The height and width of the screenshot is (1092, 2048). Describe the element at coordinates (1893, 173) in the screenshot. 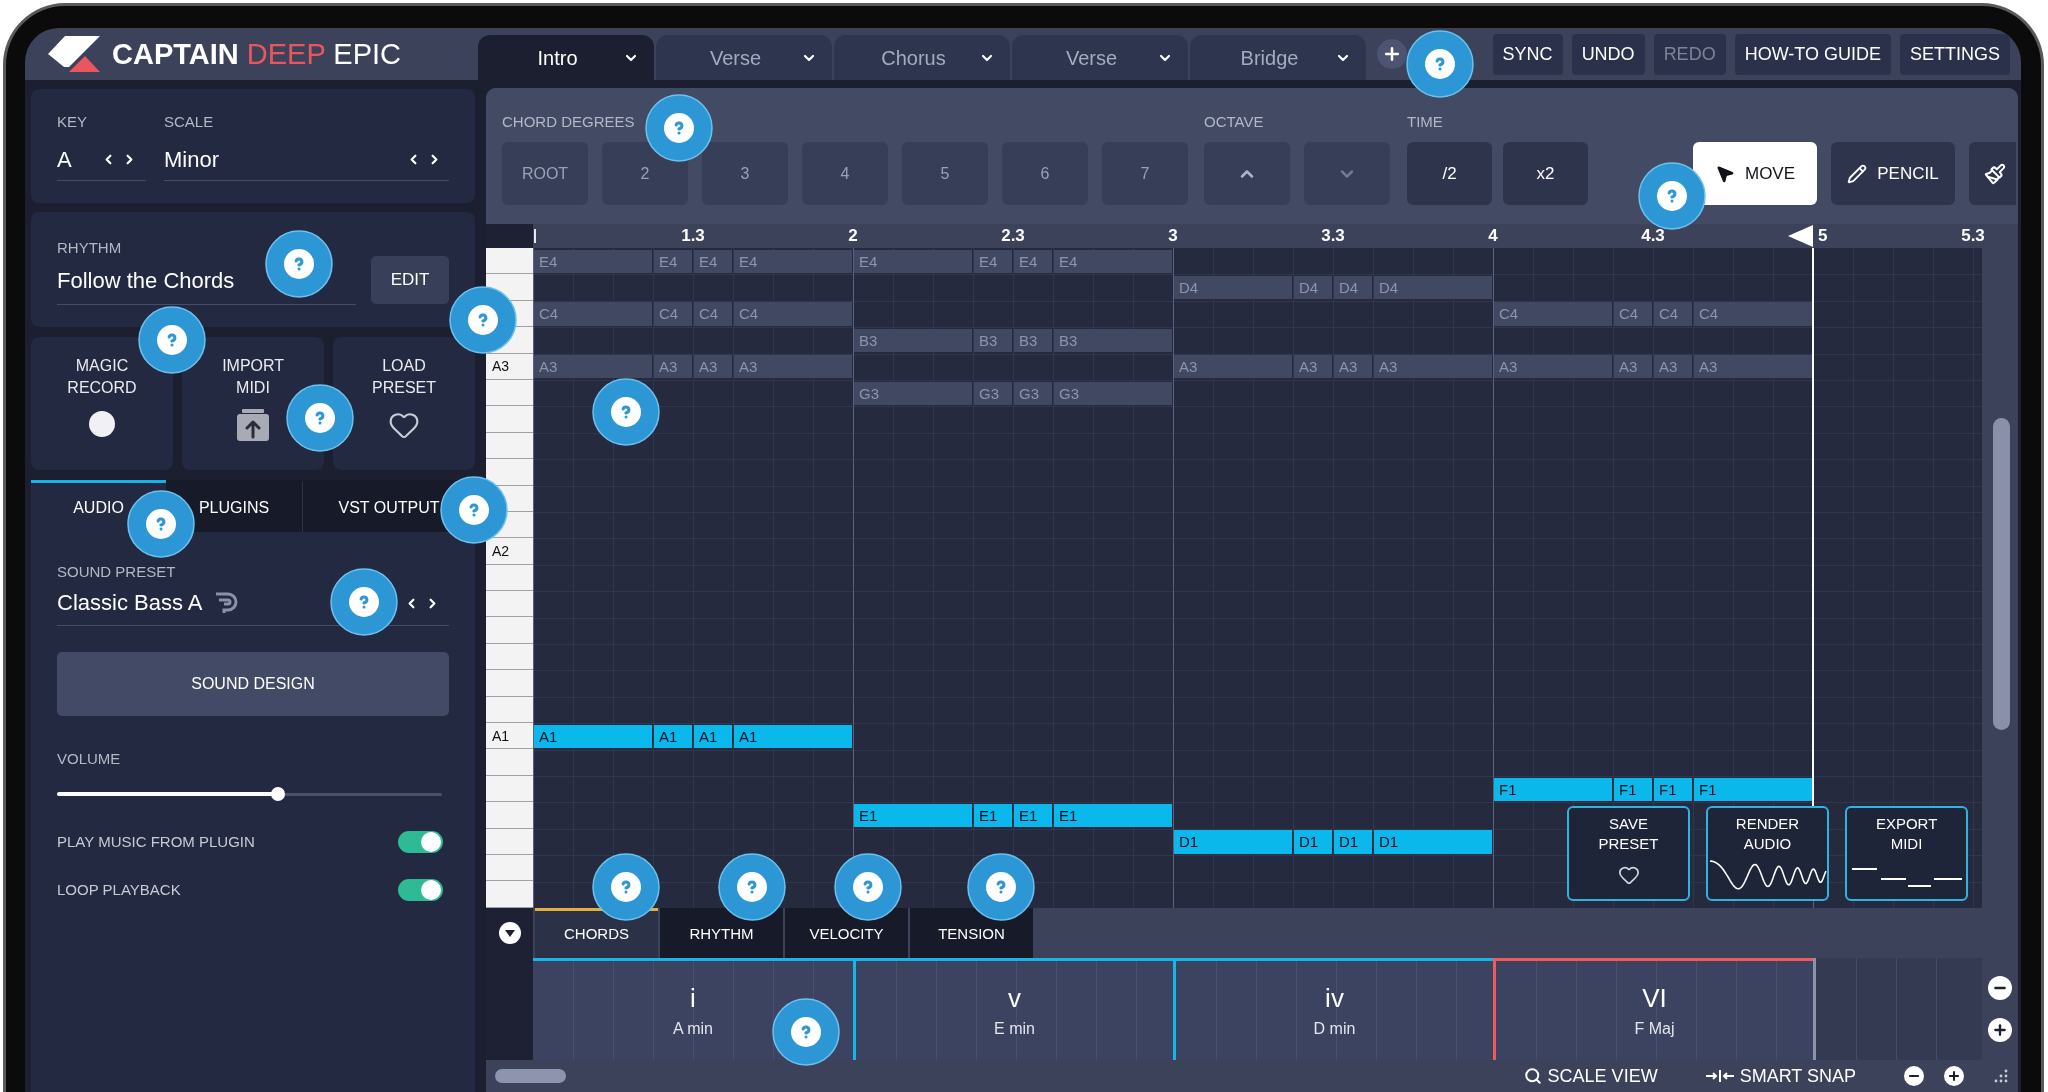

I see `tool-button: PENCIL` at that location.